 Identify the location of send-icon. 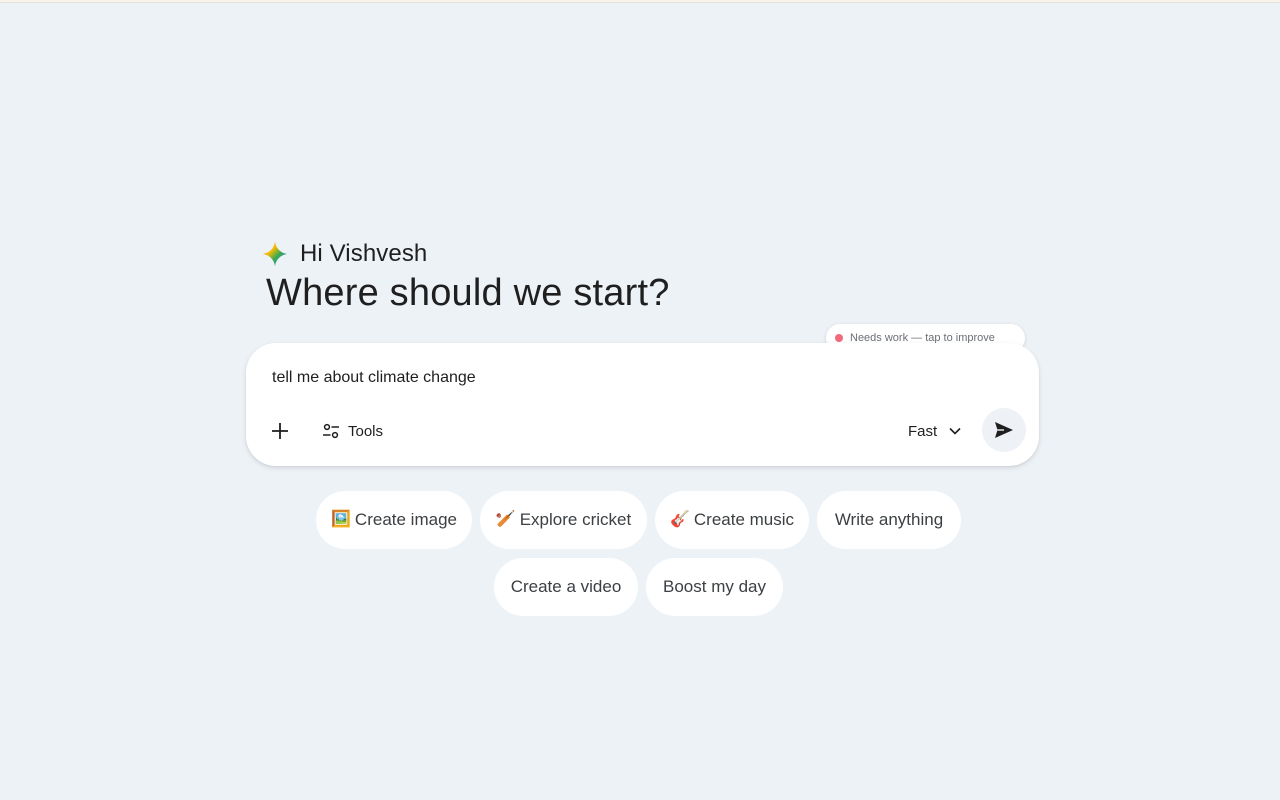
(1004, 430).